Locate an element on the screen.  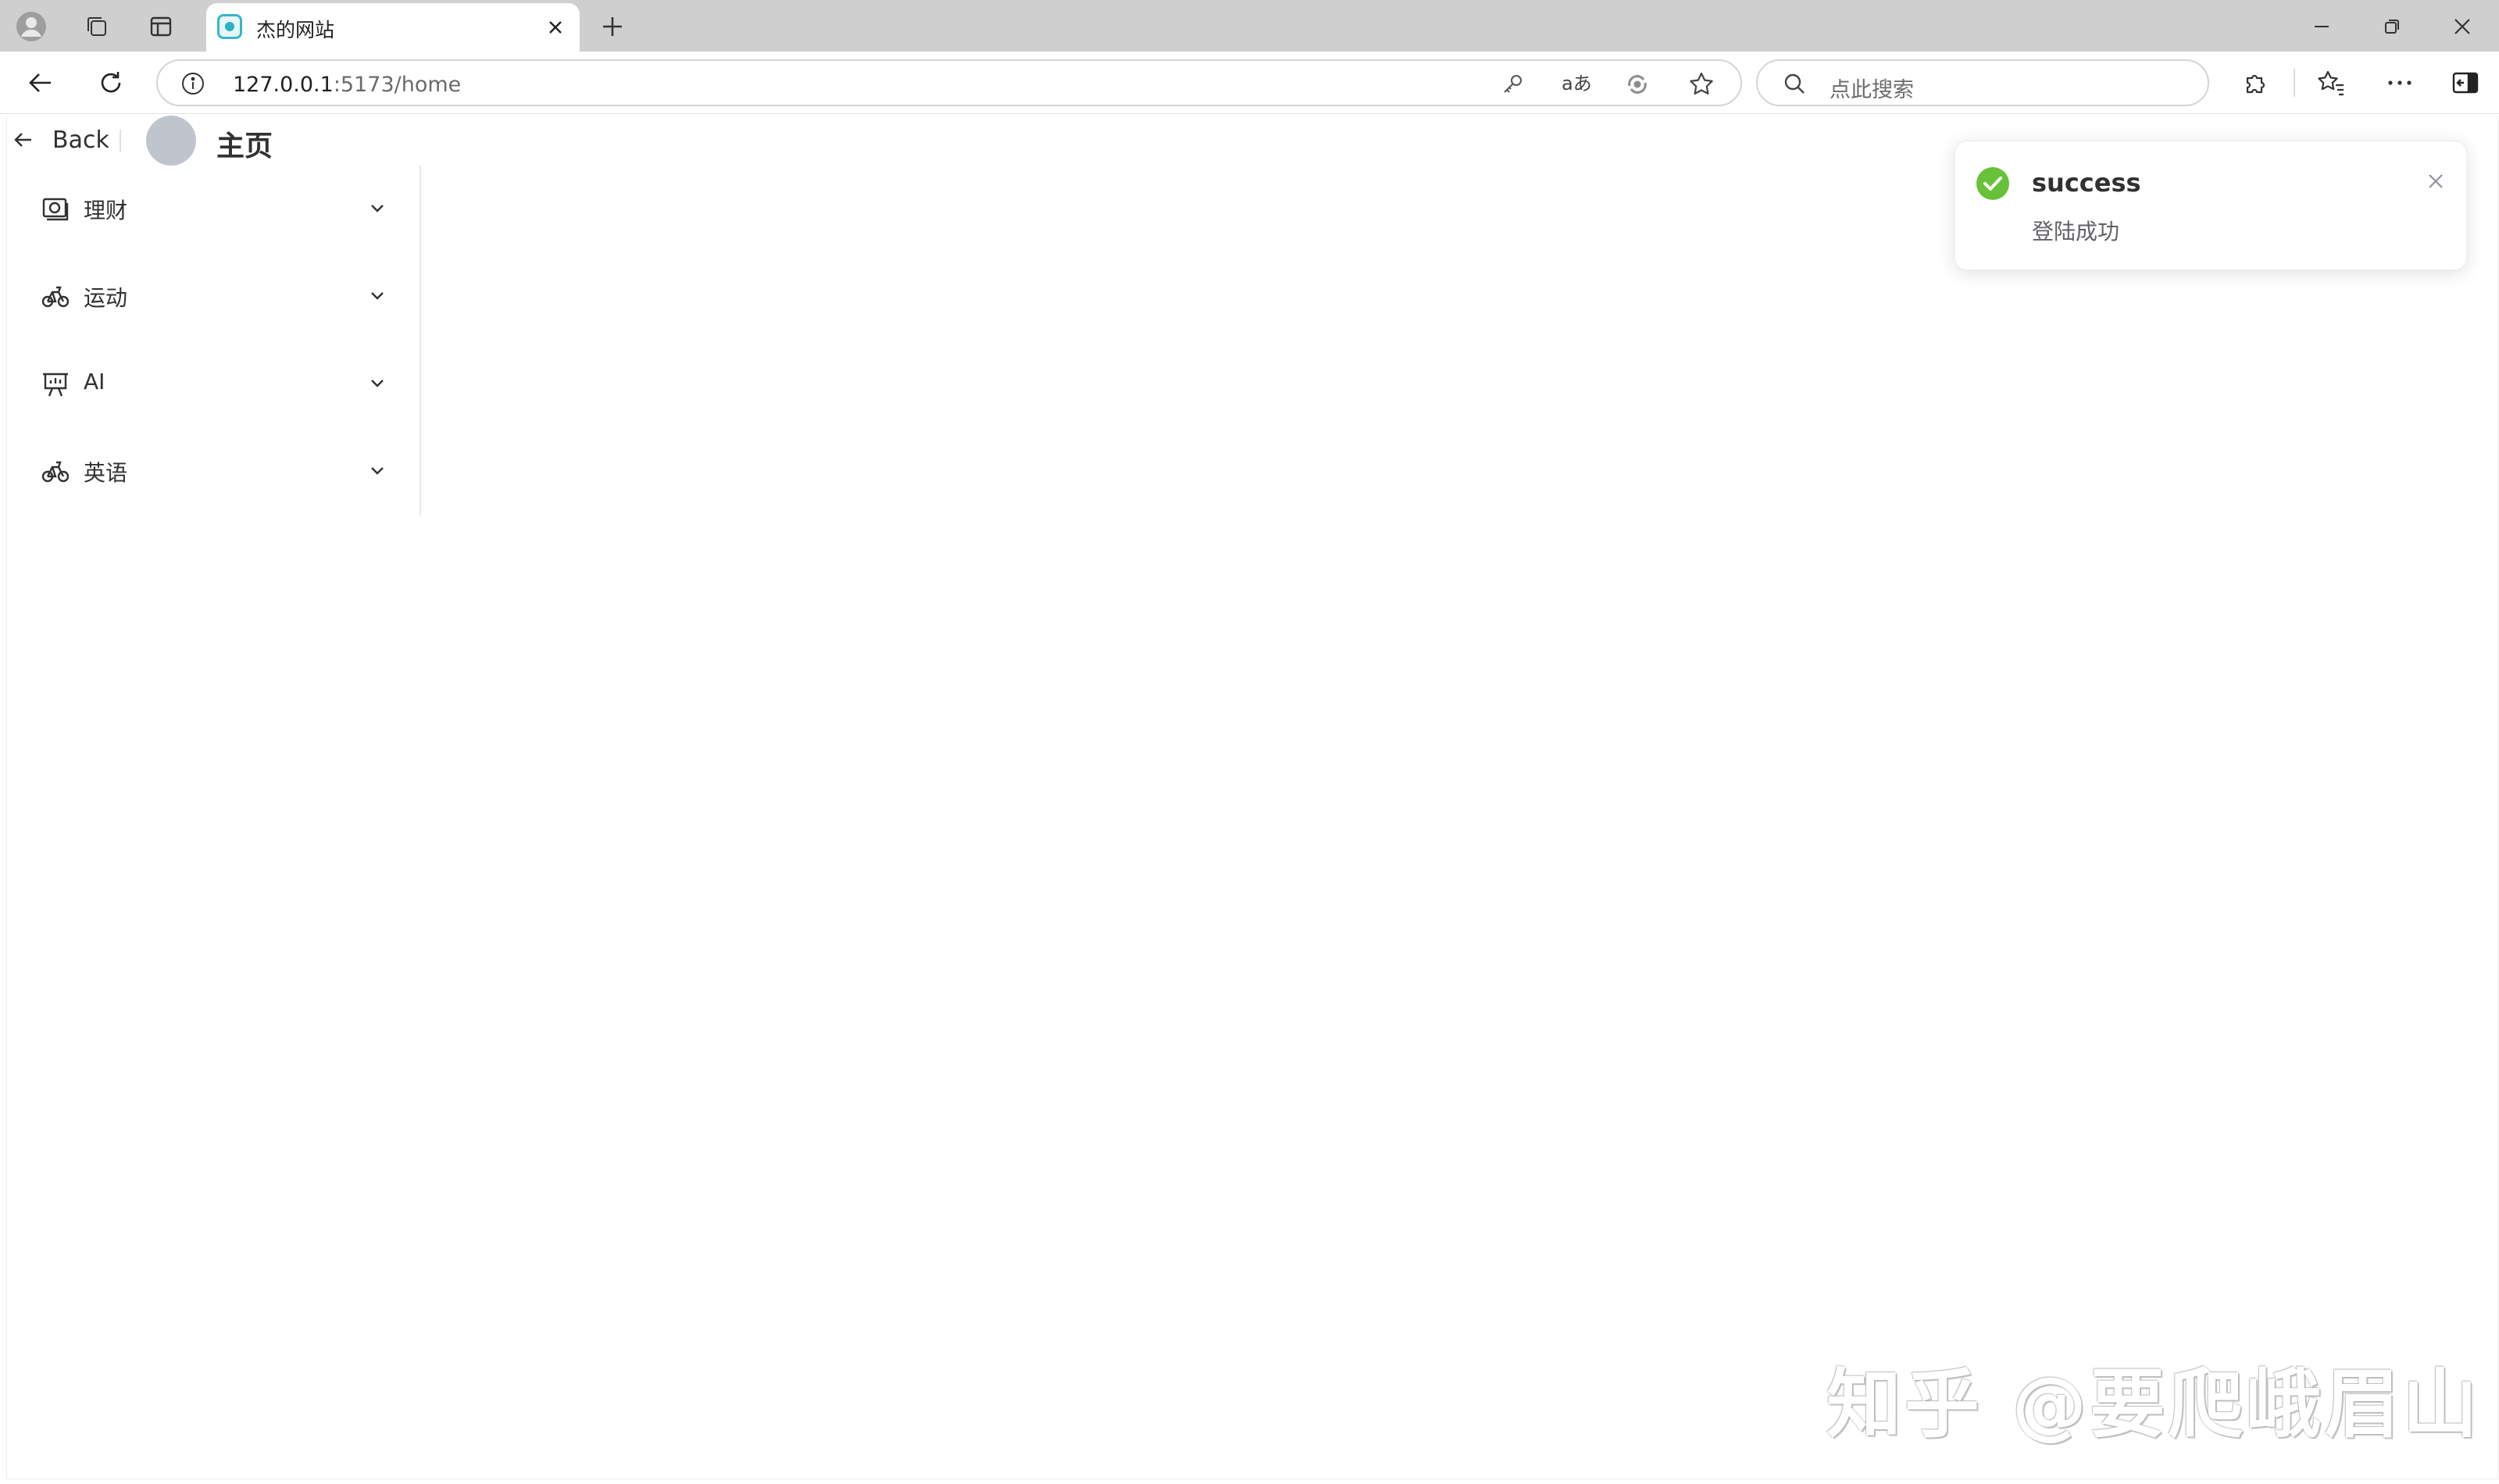
plus-icon is located at coordinates (612, 26).